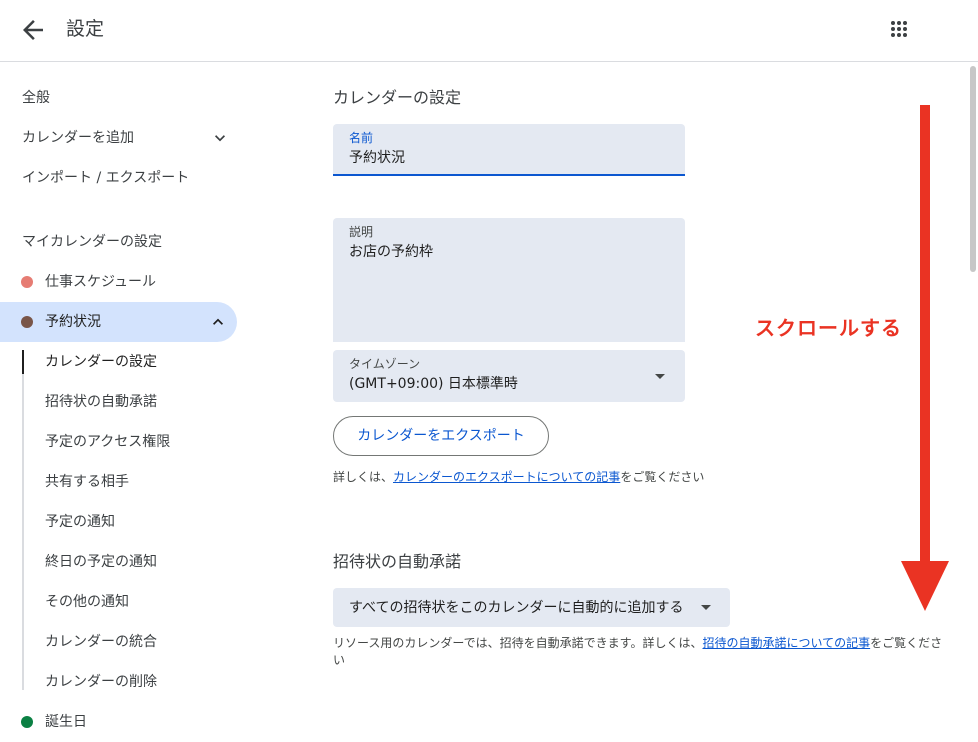 Image resolution: width=978 pixels, height=742 pixels. What do you see at coordinates (973, 169) in the screenshot?
I see `scrollbar-thumb` at bounding box center [973, 169].